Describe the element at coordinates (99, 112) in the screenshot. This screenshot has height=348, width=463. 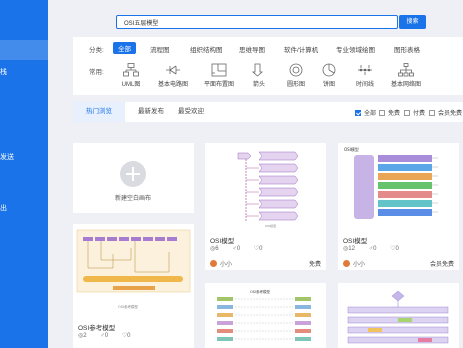
I see `tab-hot: 热门浏览` at that location.